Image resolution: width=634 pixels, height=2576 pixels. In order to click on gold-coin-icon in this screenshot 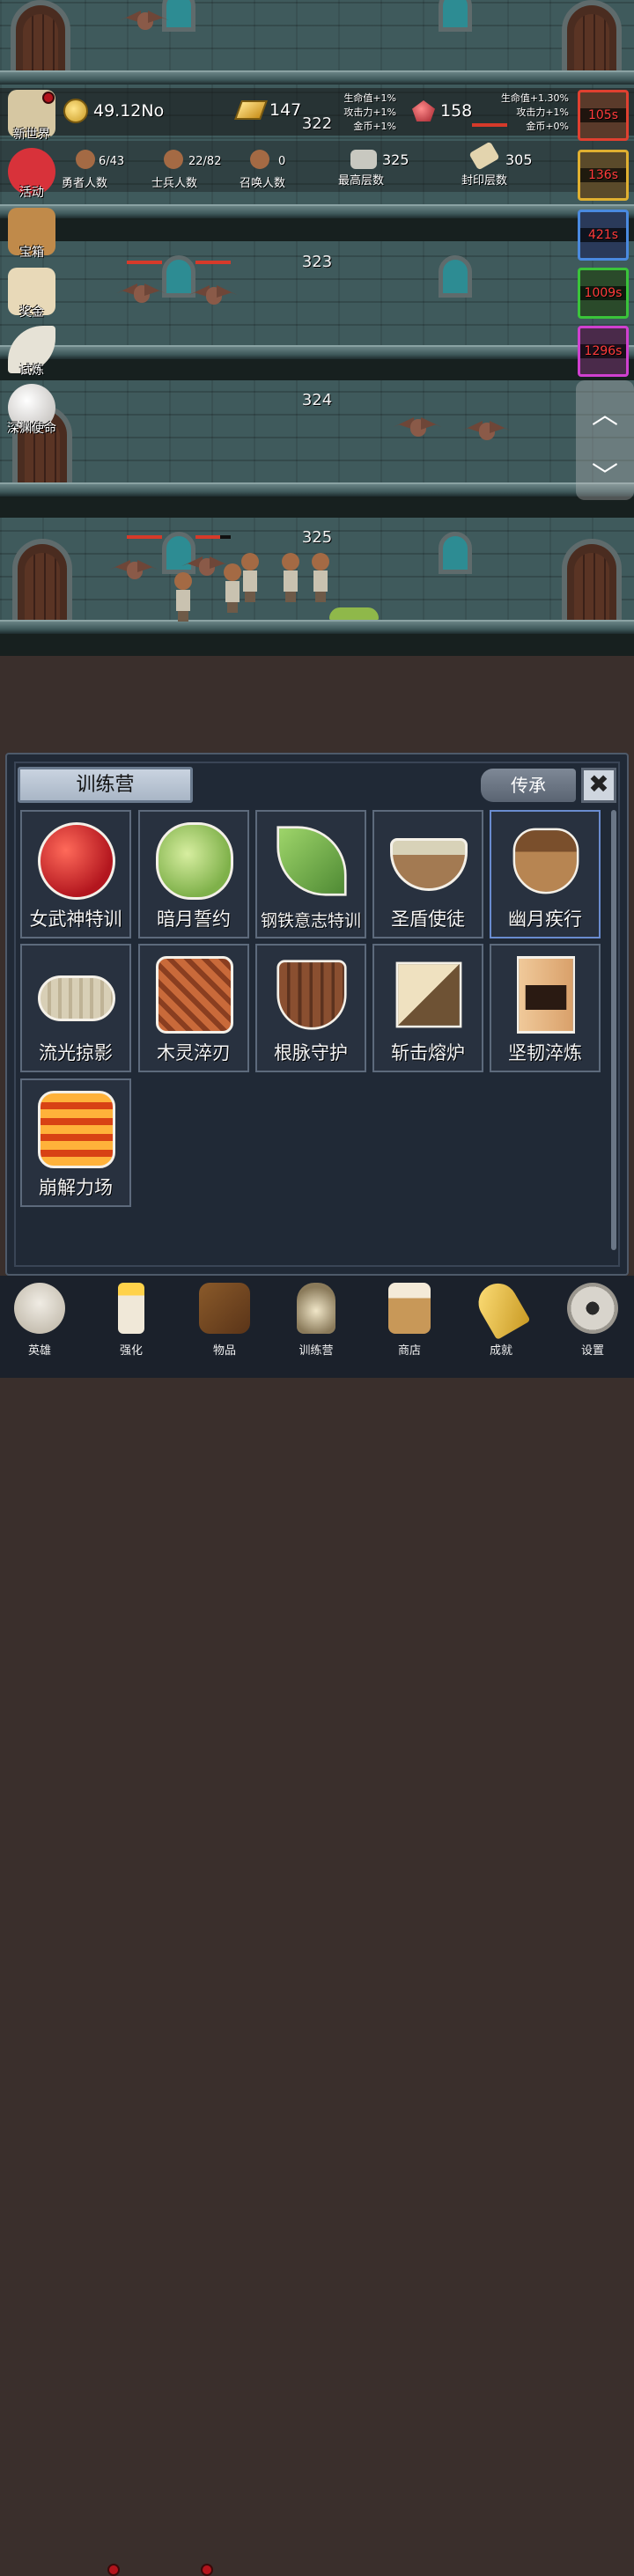, I will do `click(76, 111)`.